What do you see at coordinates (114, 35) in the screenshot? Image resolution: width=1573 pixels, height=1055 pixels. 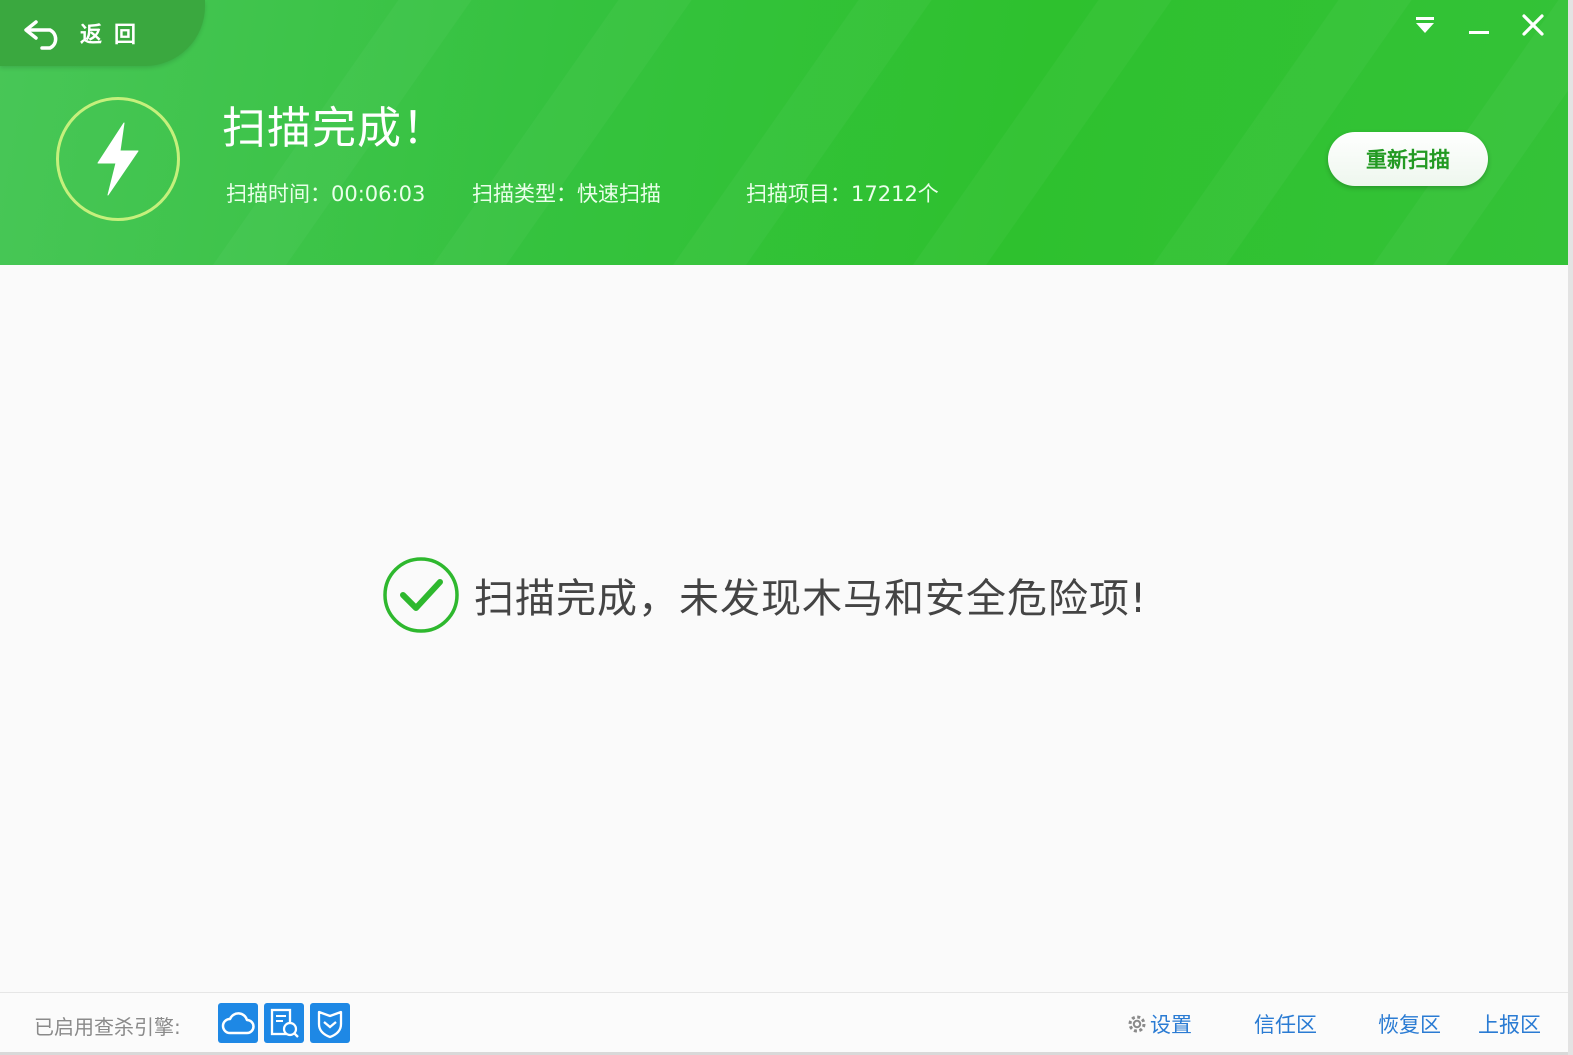 I see `back-label: 返回` at bounding box center [114, 35].